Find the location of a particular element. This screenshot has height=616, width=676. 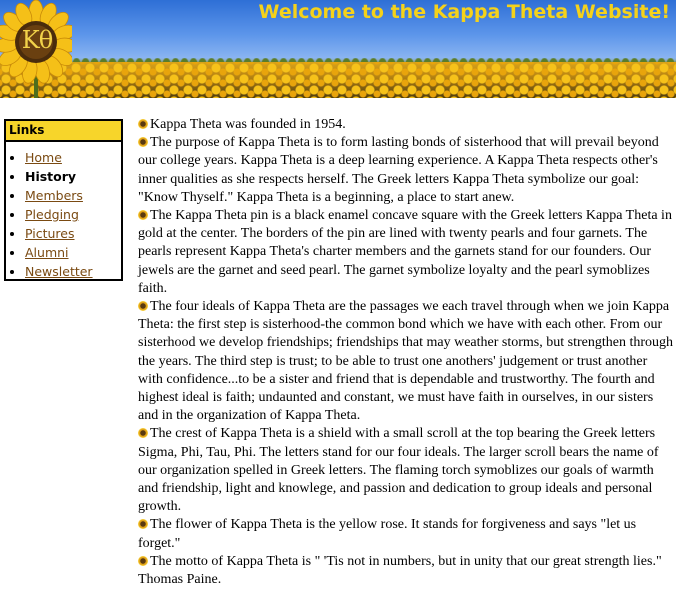

nav-link-pledging: Pledging is located at coordinates (52, 214).